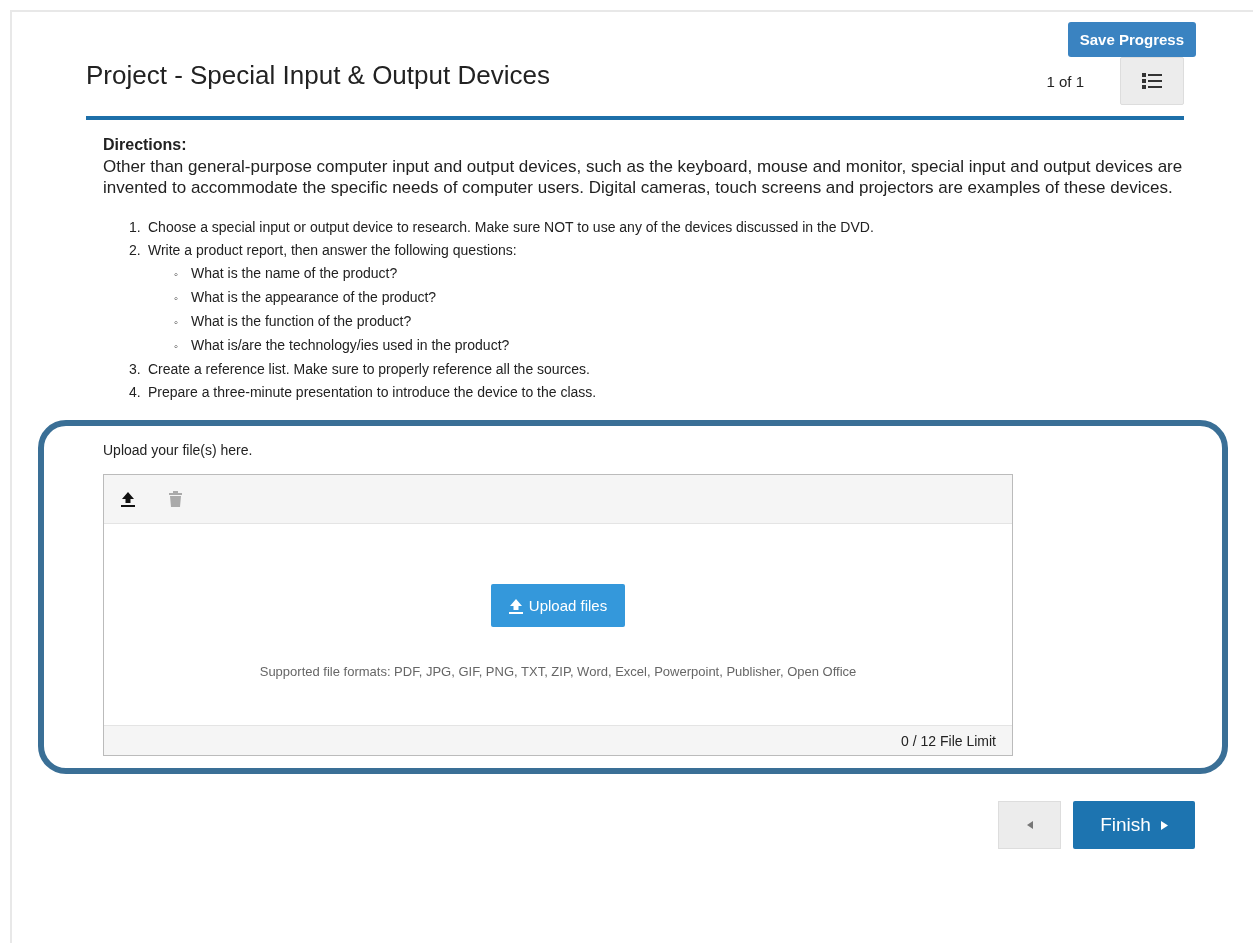 The height and width of the screenshot is (943, 1253). What do you see at coordinates (145, 145) in the screenshot?
I see `directions-heading: Directions:` at bounding box center [145, 145].